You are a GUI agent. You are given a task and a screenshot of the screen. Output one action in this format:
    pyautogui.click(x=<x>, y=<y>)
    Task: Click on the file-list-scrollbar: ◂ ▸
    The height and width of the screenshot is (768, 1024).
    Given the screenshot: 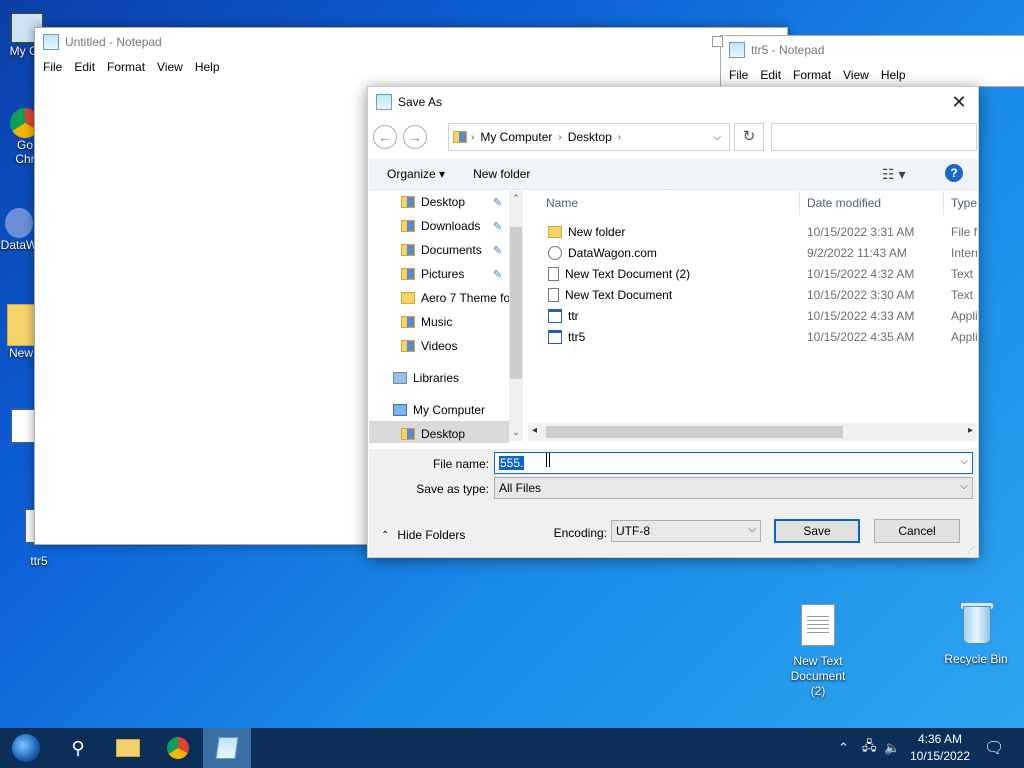 What is the action you would take?
    pyautogui.click(x=752, y=432)
    